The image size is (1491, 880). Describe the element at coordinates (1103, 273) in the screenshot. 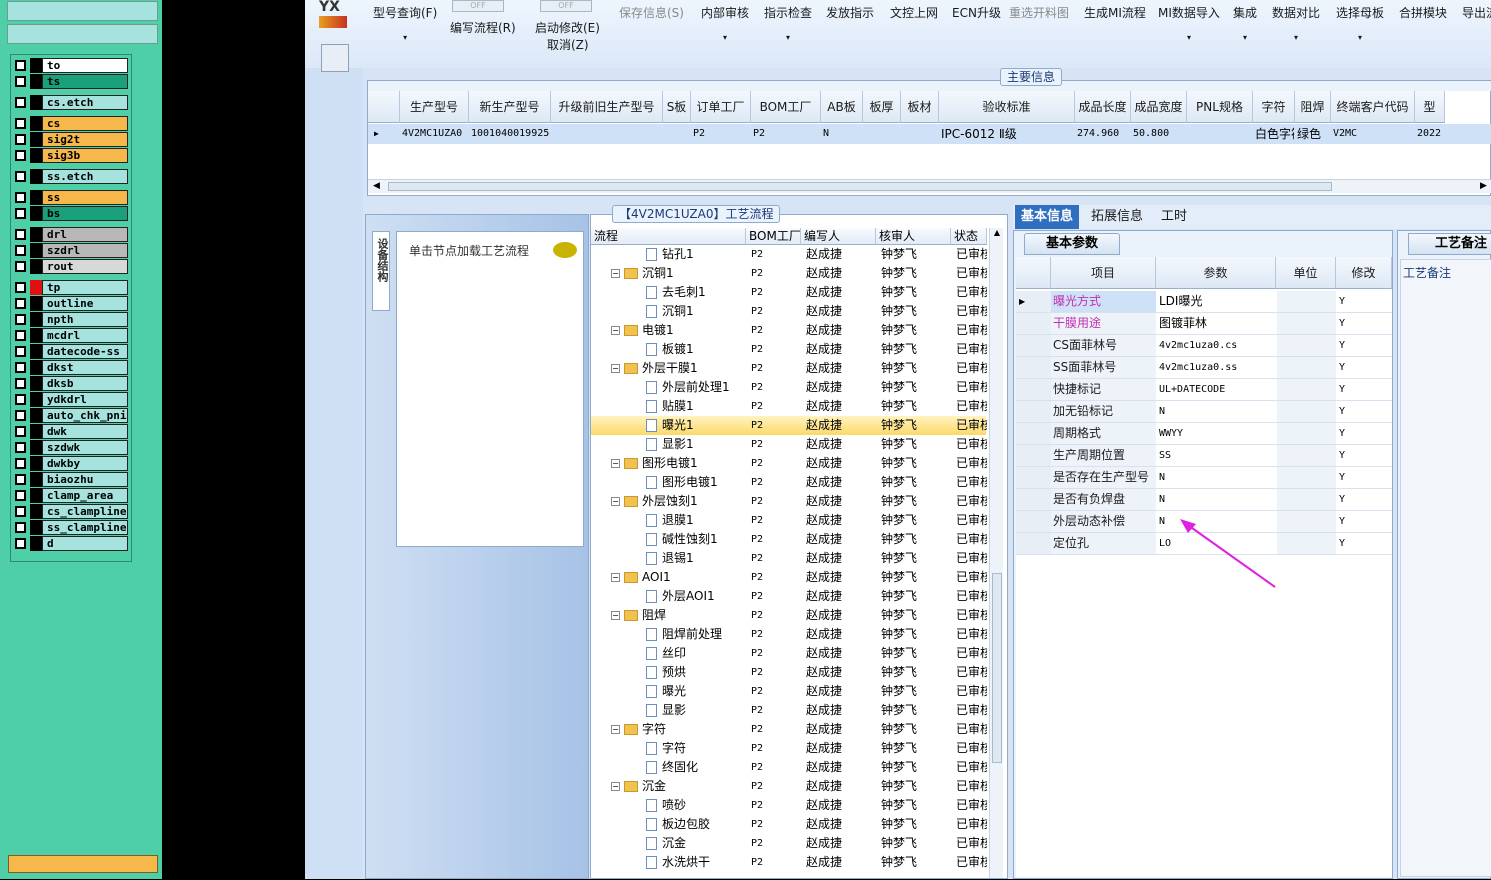

I see `params-header: 项目` at that location.